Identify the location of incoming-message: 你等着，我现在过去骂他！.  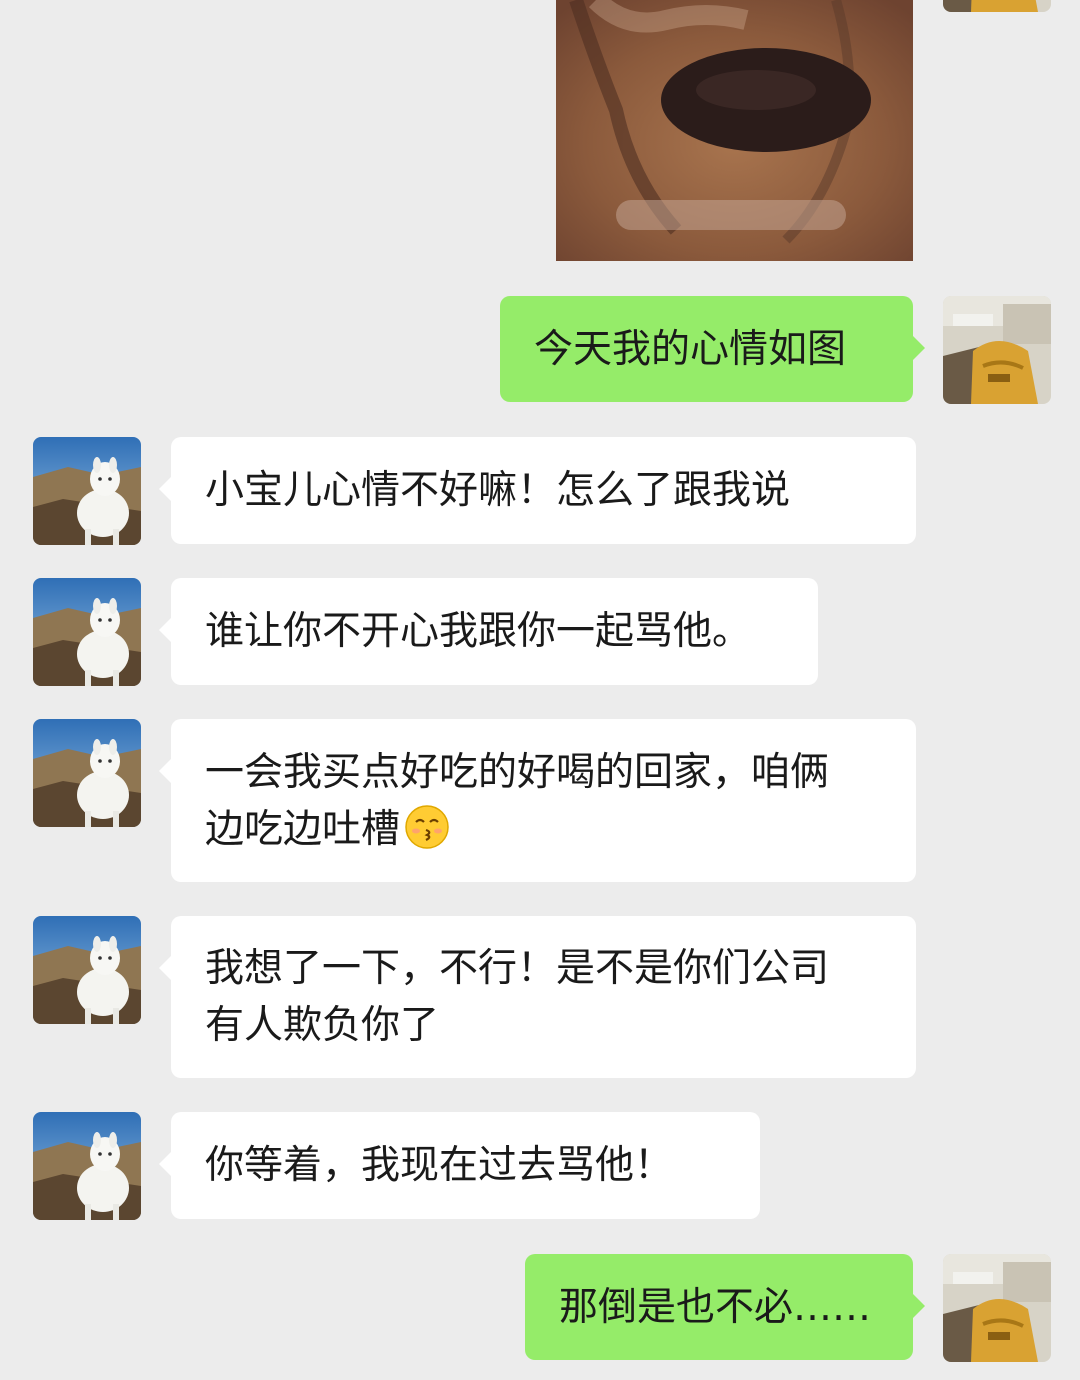
(459, 1165).